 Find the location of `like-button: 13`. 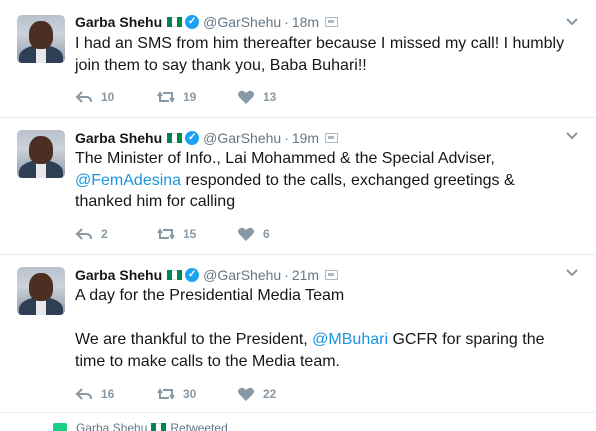

like-button: 13 is located at coordinates (277, 97).